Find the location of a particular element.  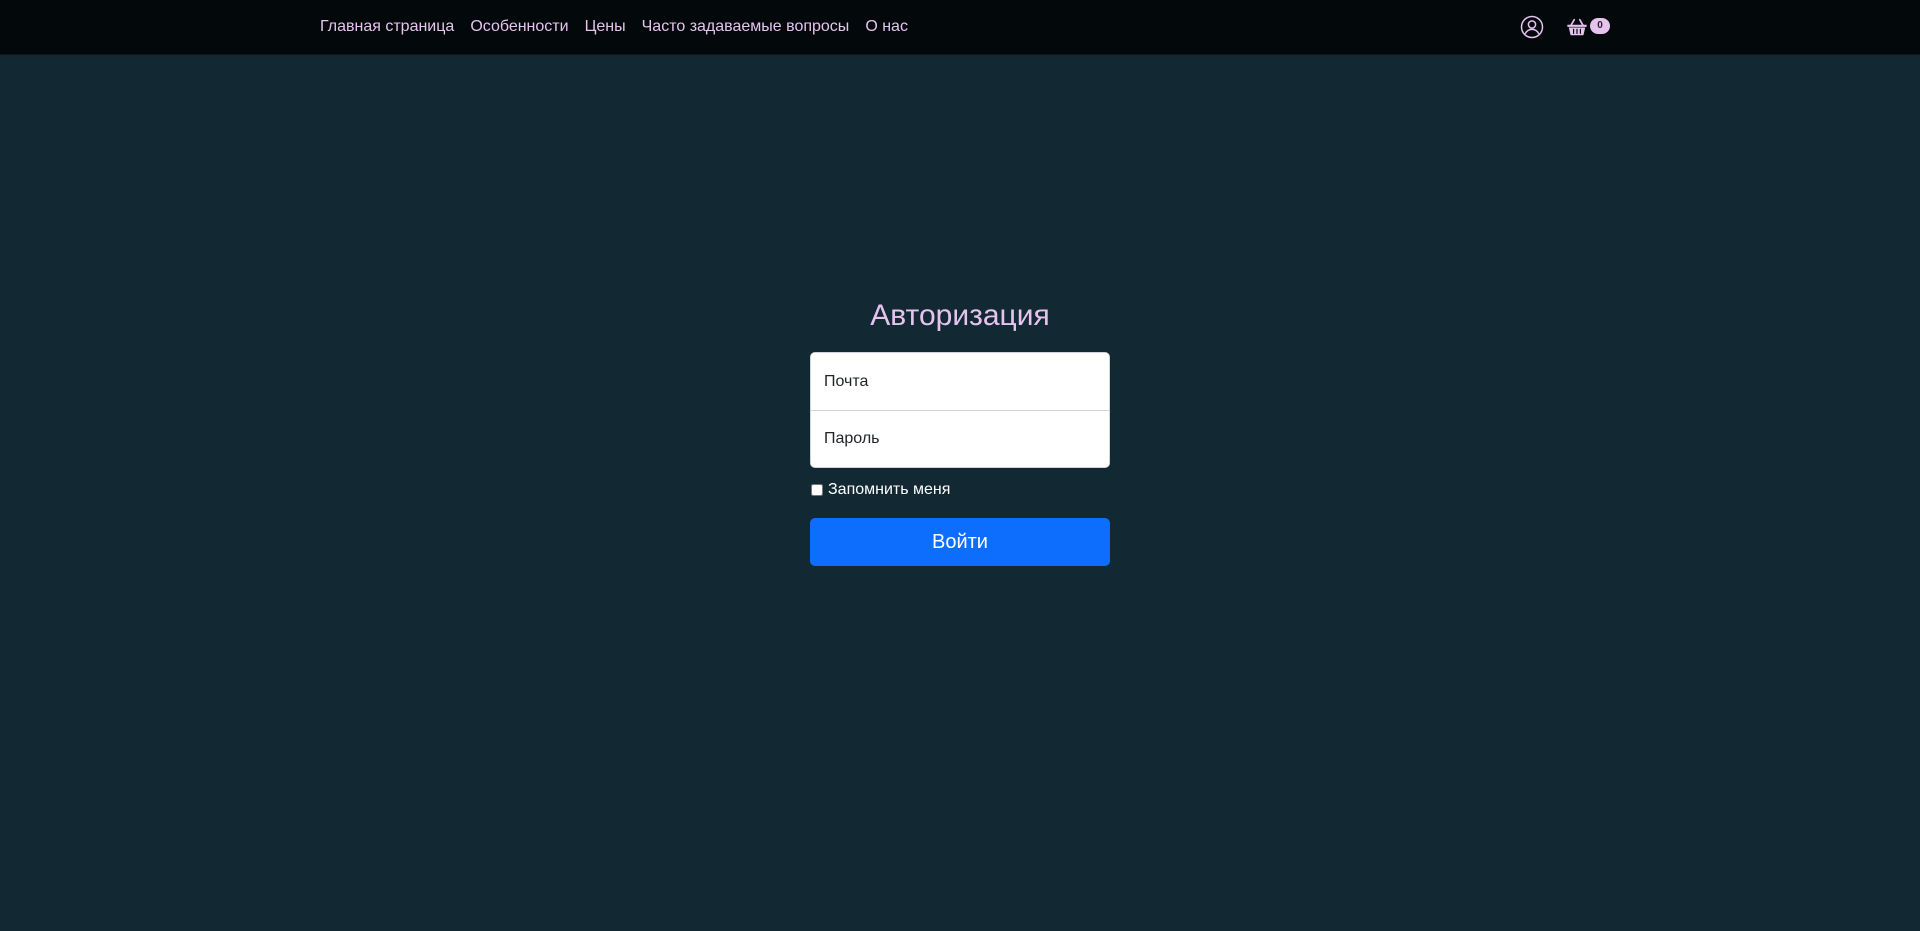

remember-me-label: Запомнить меня is located at coordinates (889, 490).